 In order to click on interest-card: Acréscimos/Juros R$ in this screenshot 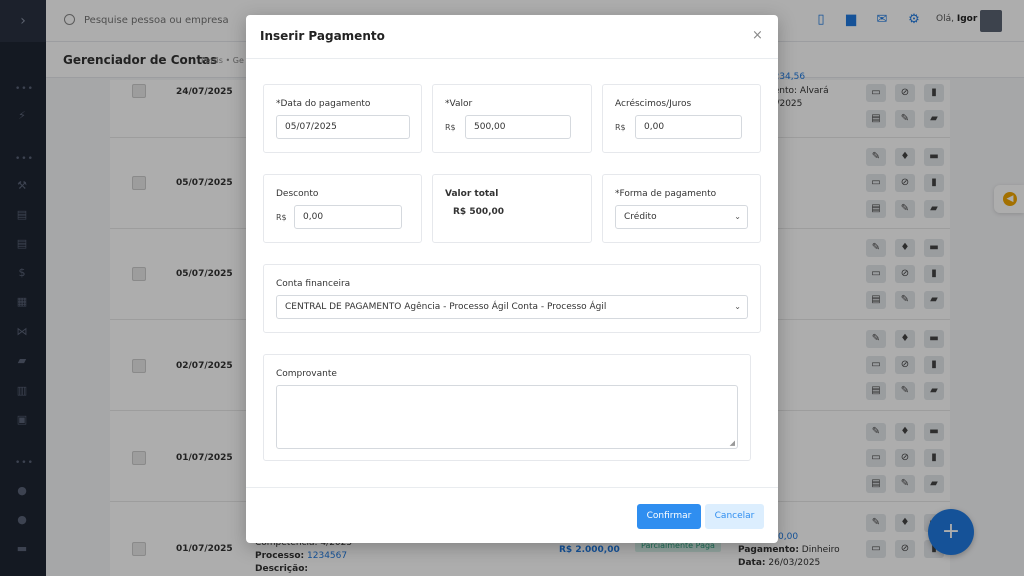, I will do `click(681, 118)`.